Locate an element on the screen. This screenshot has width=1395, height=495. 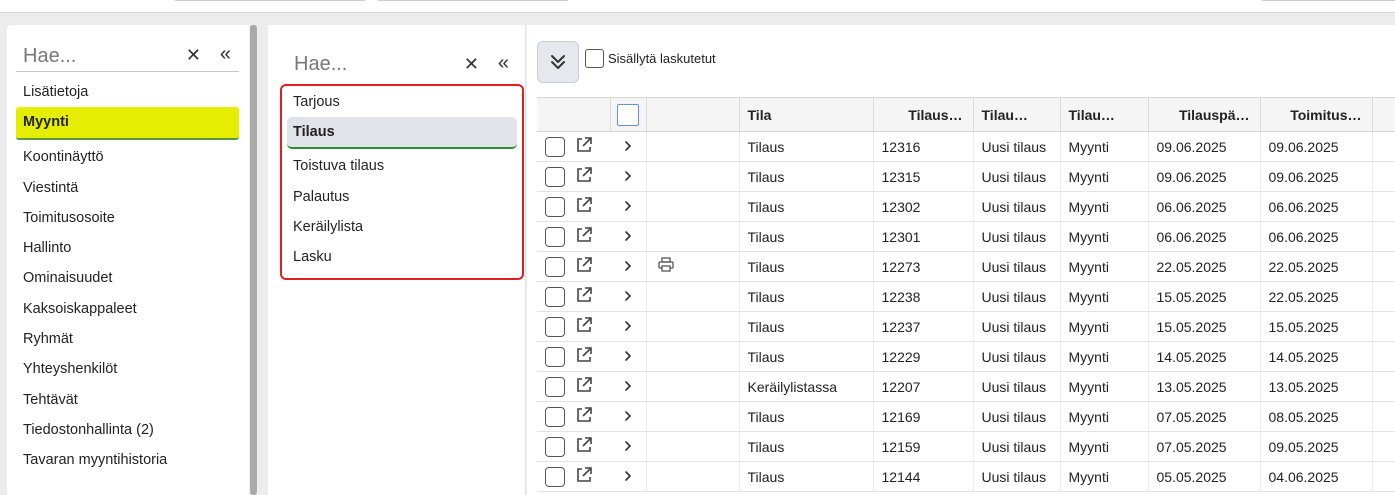
header-select-cell is located at coordinates (628, 114).